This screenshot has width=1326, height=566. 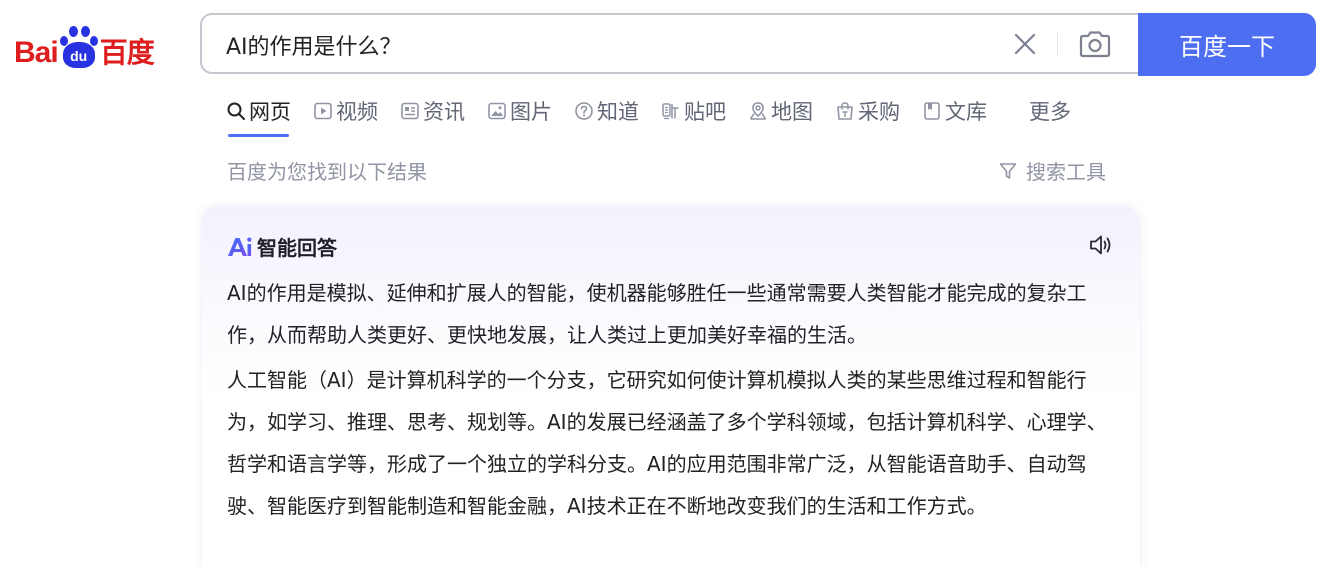 I want to click on tab-tieba: 贴吧, so click(x=693, y=111).